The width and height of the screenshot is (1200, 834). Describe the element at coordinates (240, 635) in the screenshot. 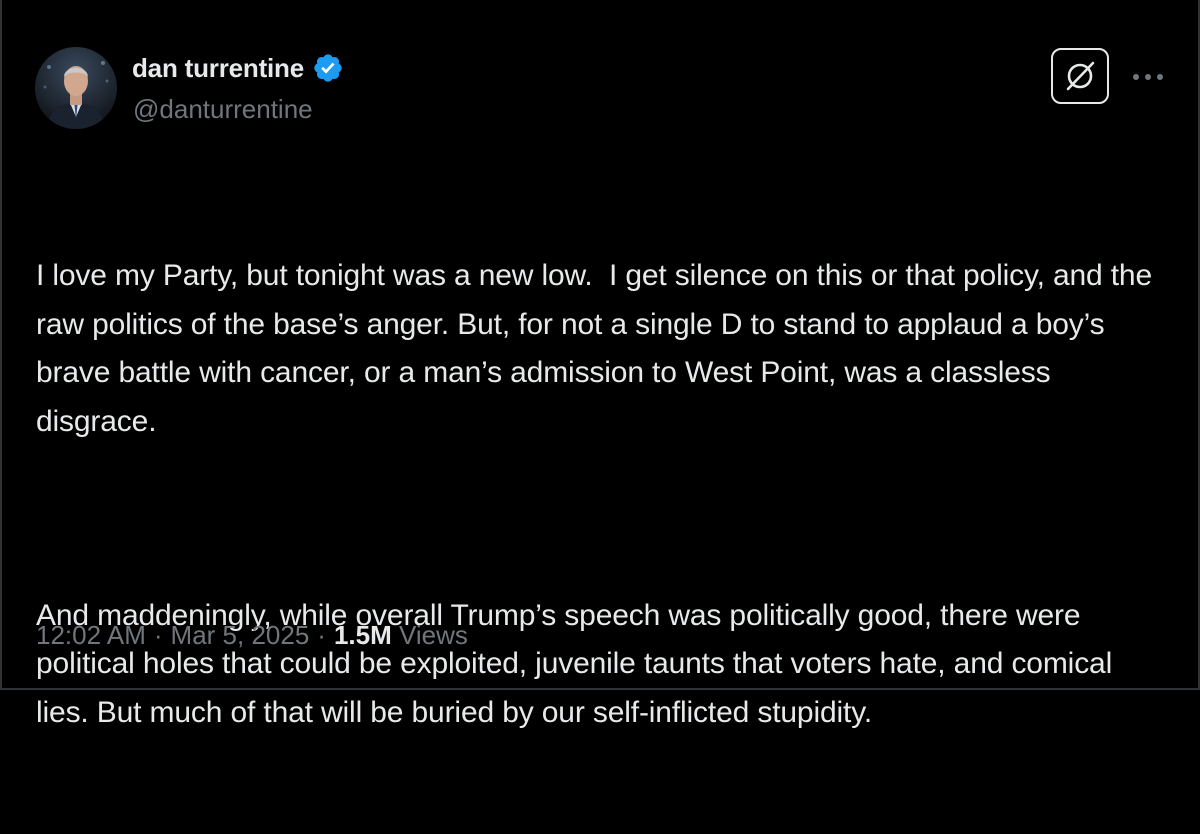

I see `tweet-date: Mar 5, 2025` at that location.